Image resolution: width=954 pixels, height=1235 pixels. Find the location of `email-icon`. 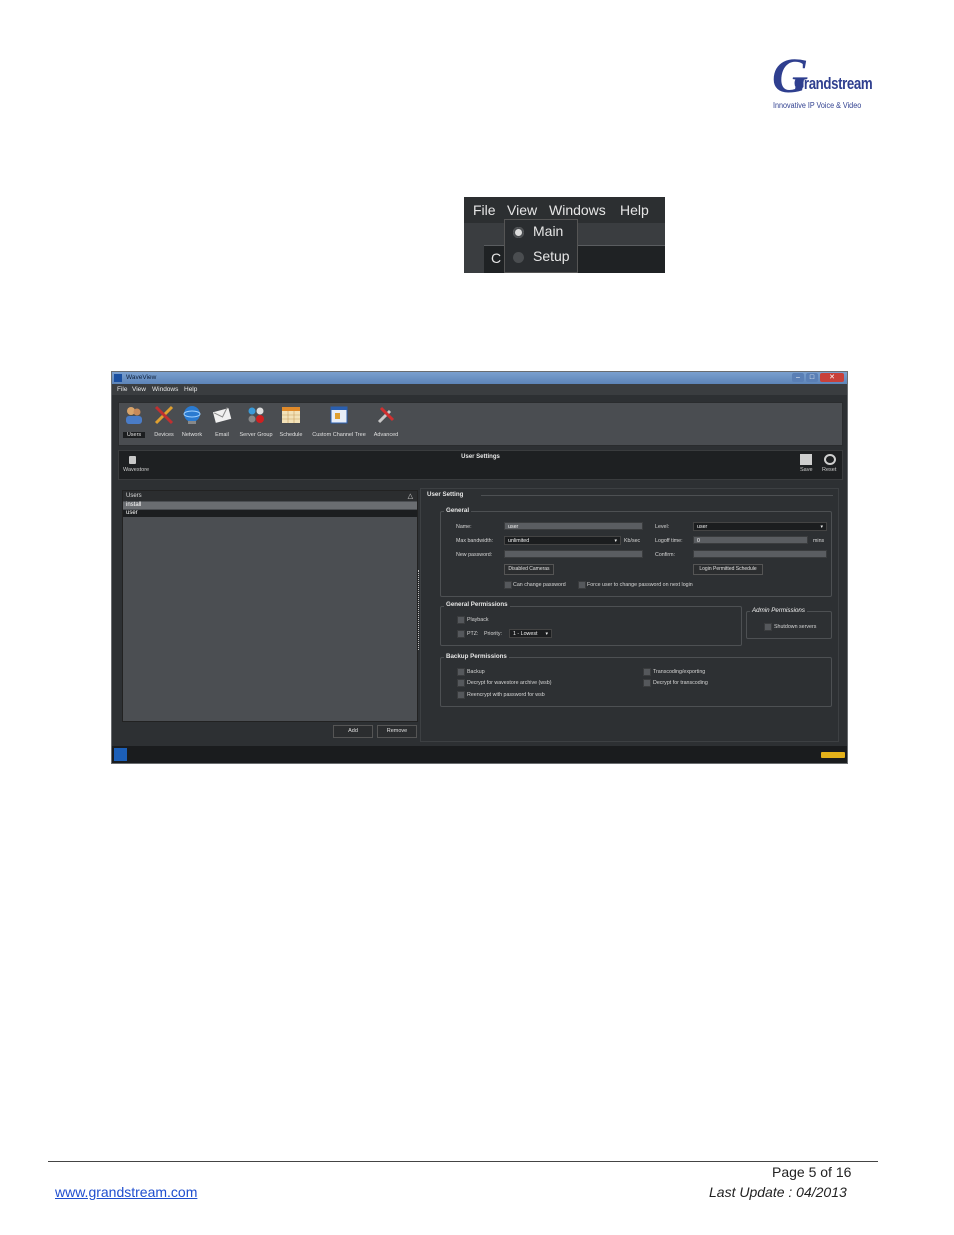

email-icon is located at coordinates (222, 415).